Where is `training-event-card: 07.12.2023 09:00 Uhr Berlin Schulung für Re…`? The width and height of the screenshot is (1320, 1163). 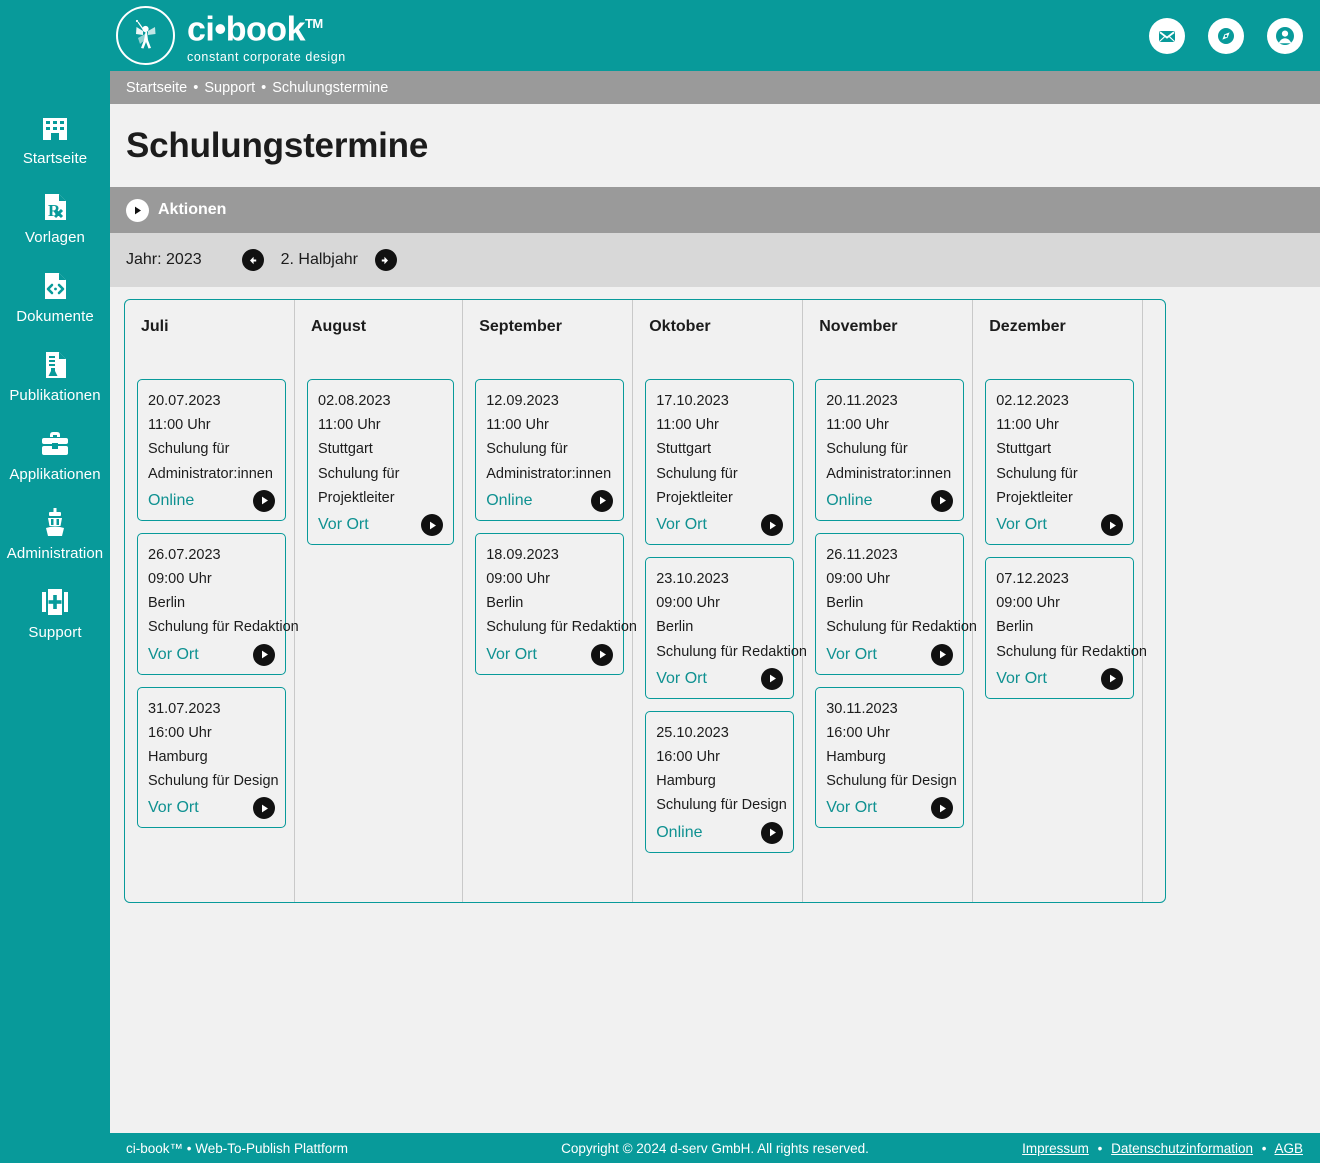
training-event-card: 07.12.2023 09:00 Uhr Berlin Schulung für Re… is located at coordinates (1066, 628).